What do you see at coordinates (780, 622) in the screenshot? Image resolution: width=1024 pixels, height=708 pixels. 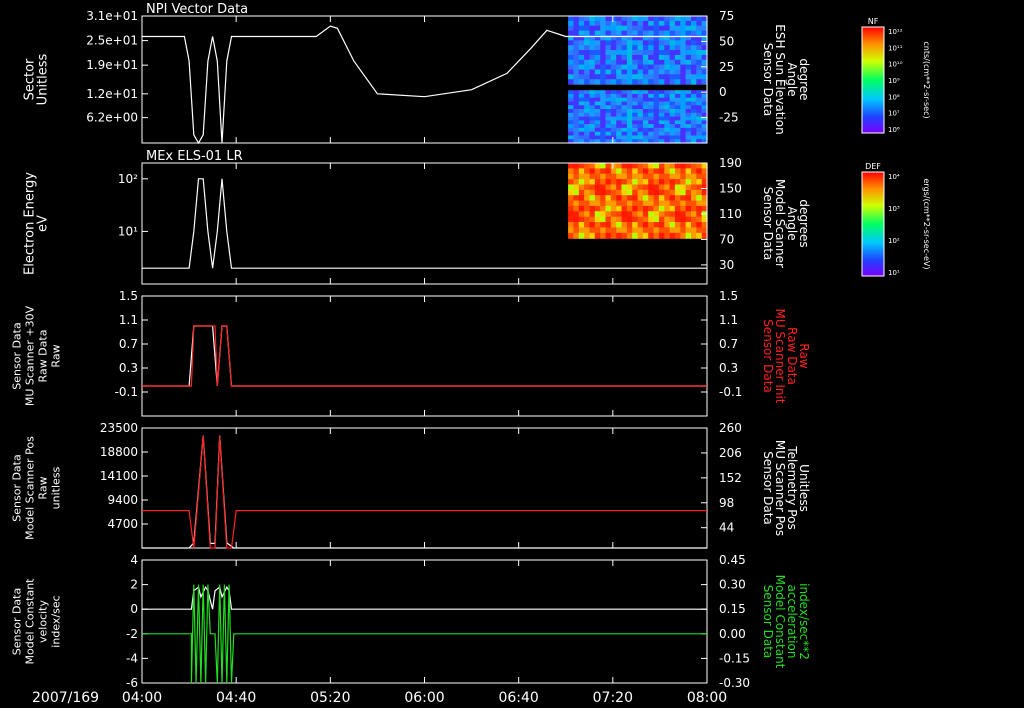 I see `y-axis-label-right: Model Constant` at bounding box center [780, 622].